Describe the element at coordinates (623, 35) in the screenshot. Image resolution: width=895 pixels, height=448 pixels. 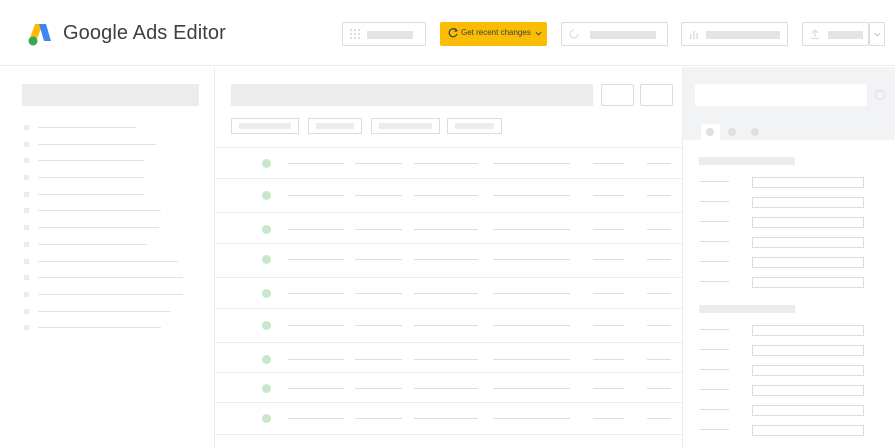
I see `check-changes-label-placeholder` at that location.